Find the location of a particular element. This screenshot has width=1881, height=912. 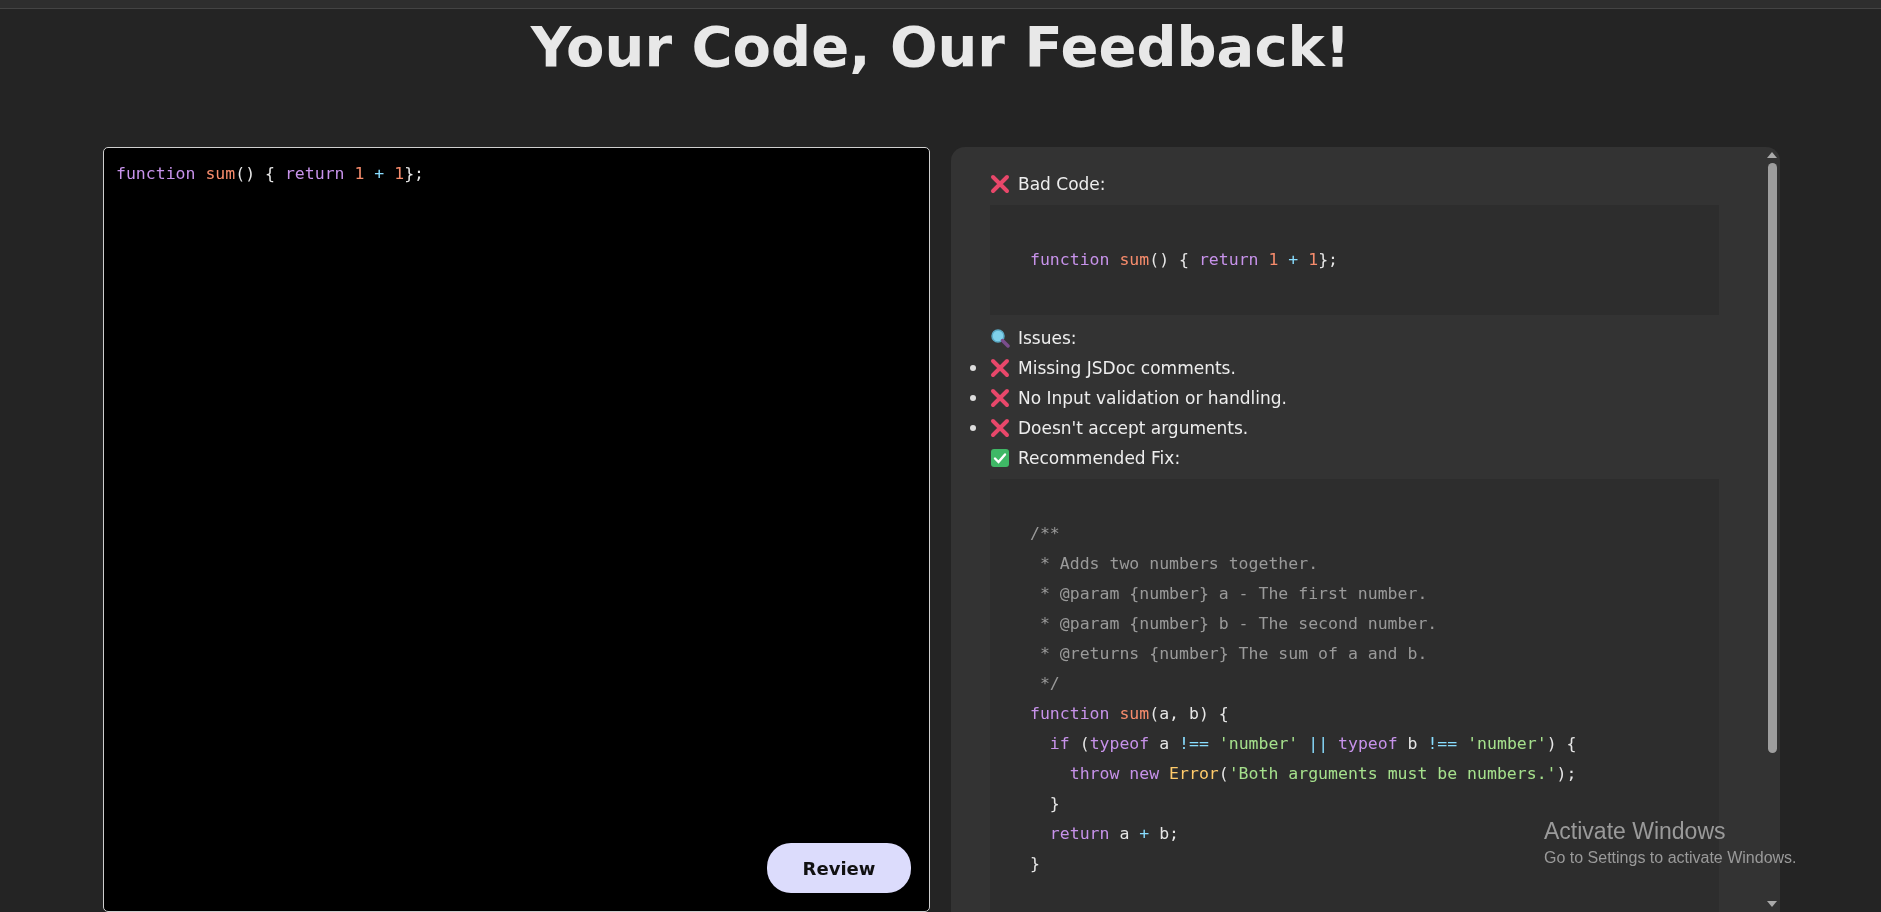

section-heading: Issues: is located at coordinates (1047, 338).